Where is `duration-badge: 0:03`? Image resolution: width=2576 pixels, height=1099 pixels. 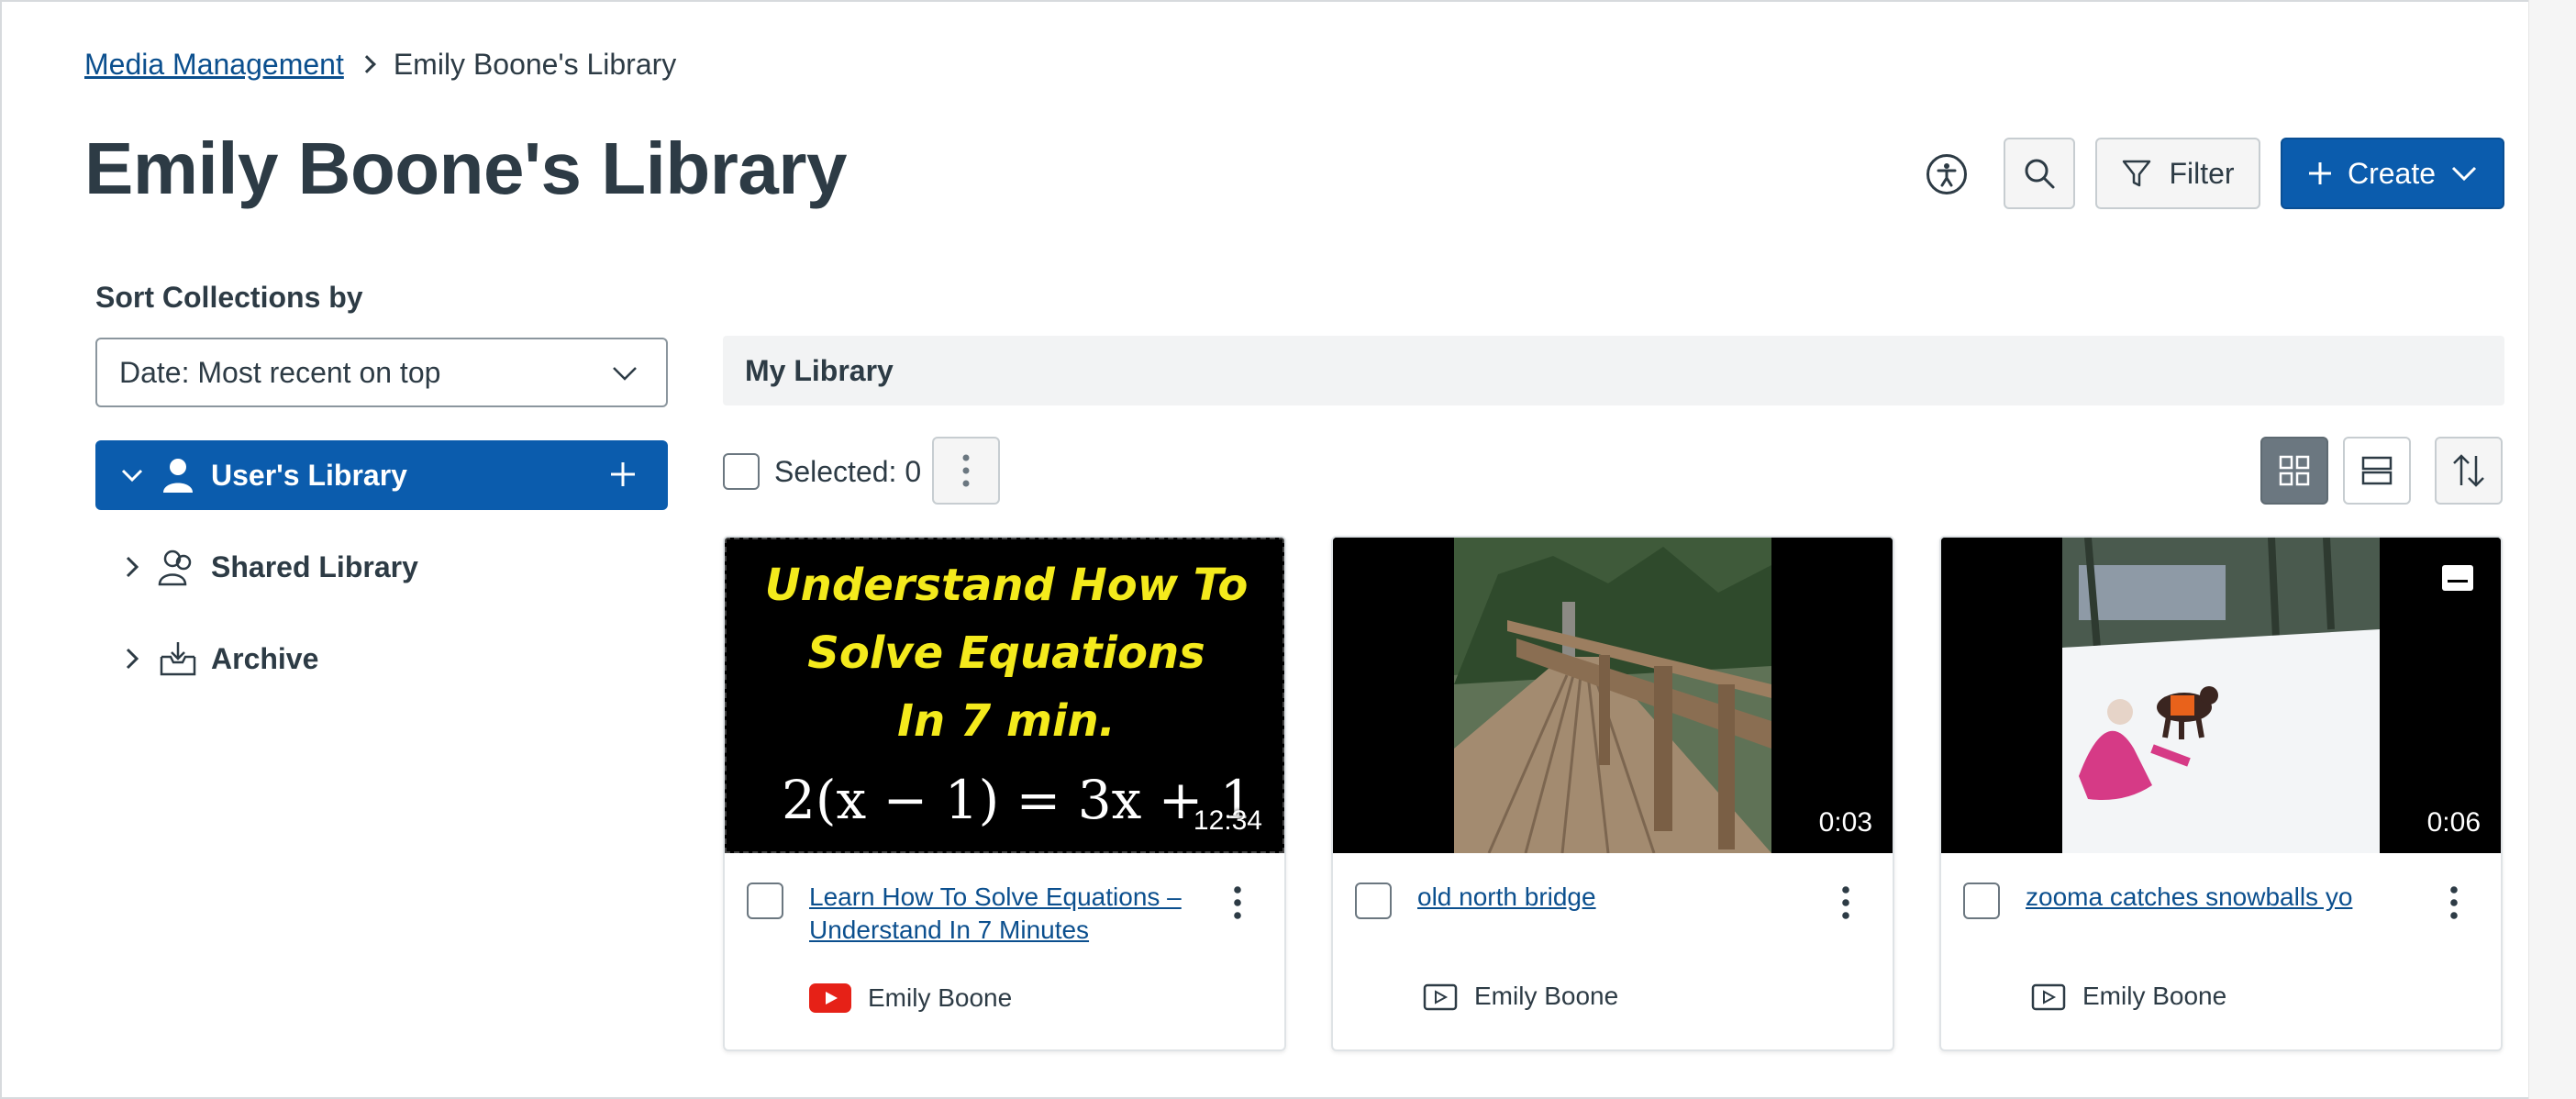 duration-badge: 0:03 is located at coordinates (1845, 822).